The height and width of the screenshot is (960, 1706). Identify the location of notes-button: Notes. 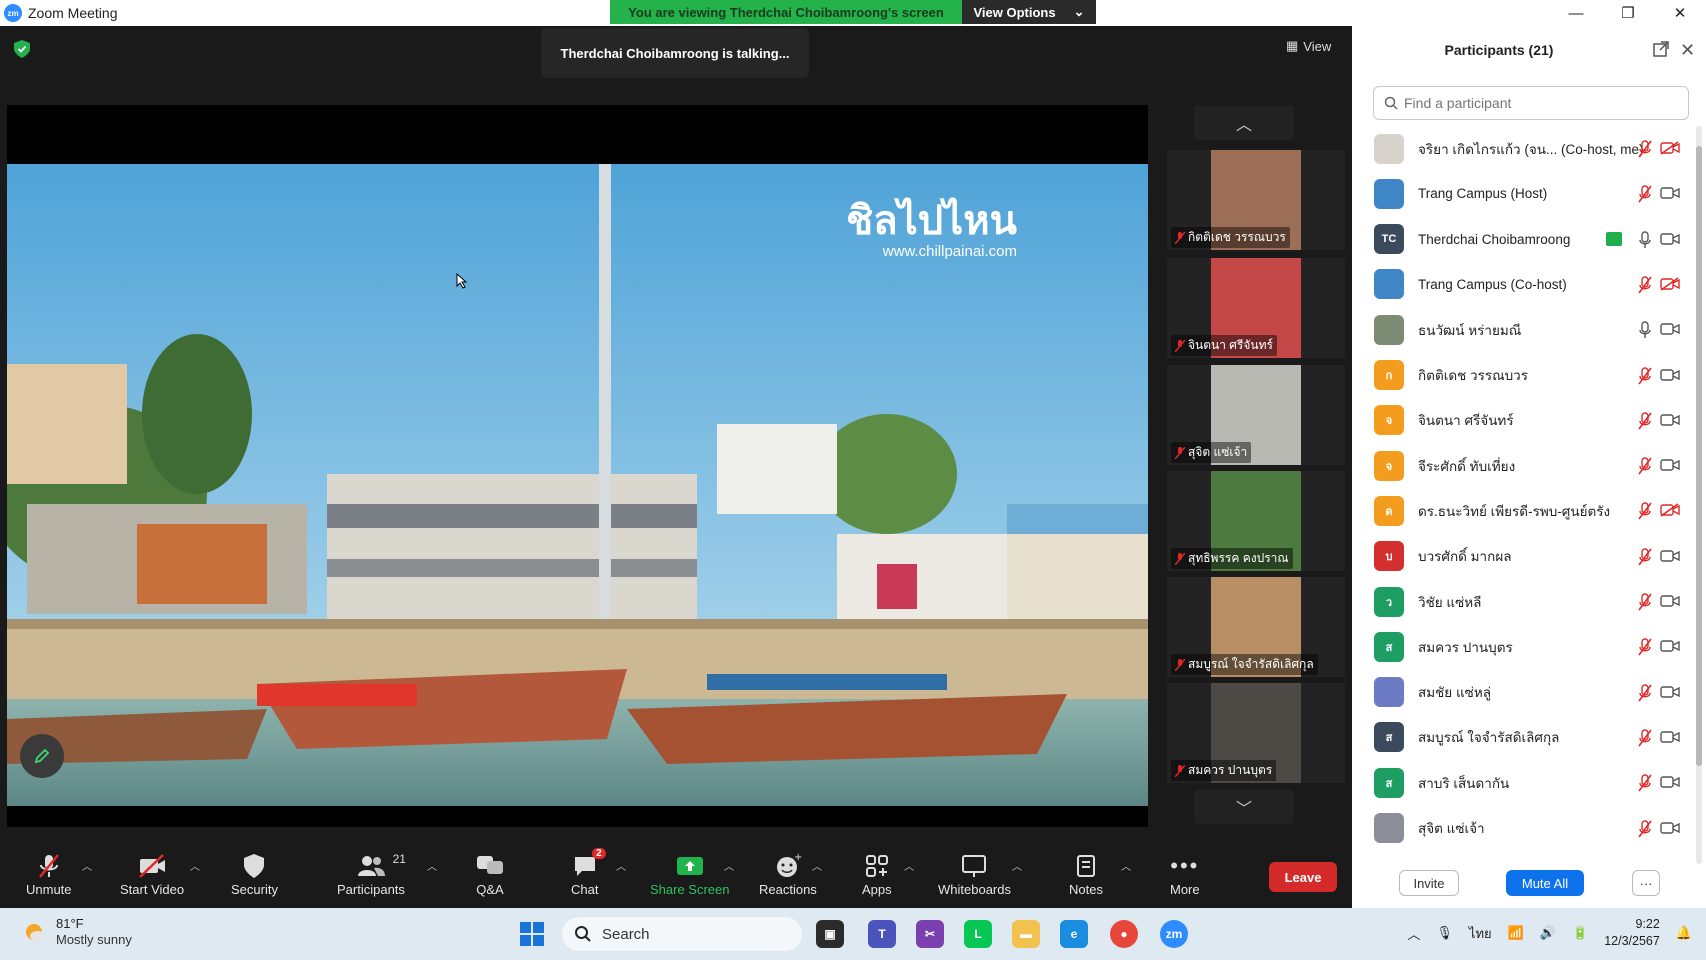
(1086, 873).